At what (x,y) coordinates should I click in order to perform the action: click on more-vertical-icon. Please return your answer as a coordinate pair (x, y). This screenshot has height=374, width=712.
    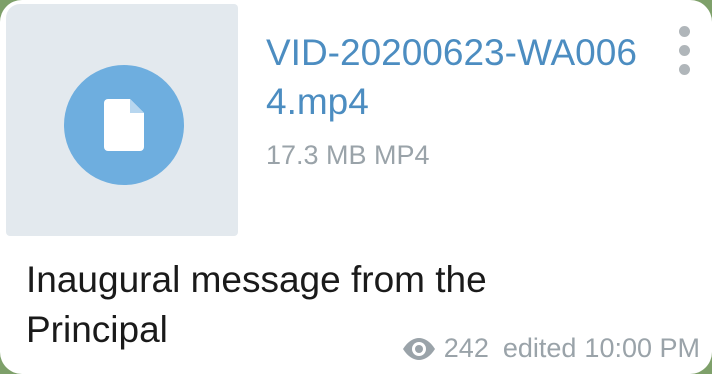
    Looking at the image, I should click on (685, 51).